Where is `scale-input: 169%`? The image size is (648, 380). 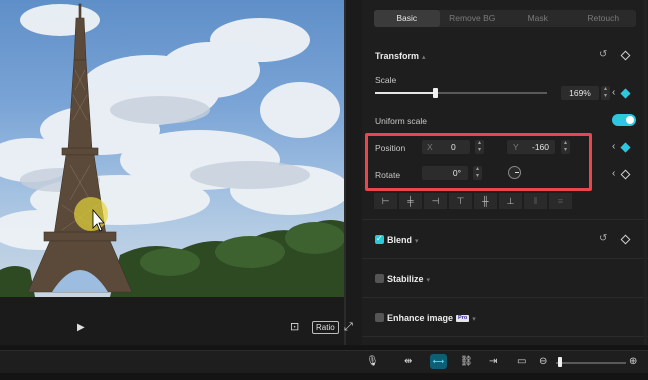 scale-input: 169% is located at coordinates (580, 93).